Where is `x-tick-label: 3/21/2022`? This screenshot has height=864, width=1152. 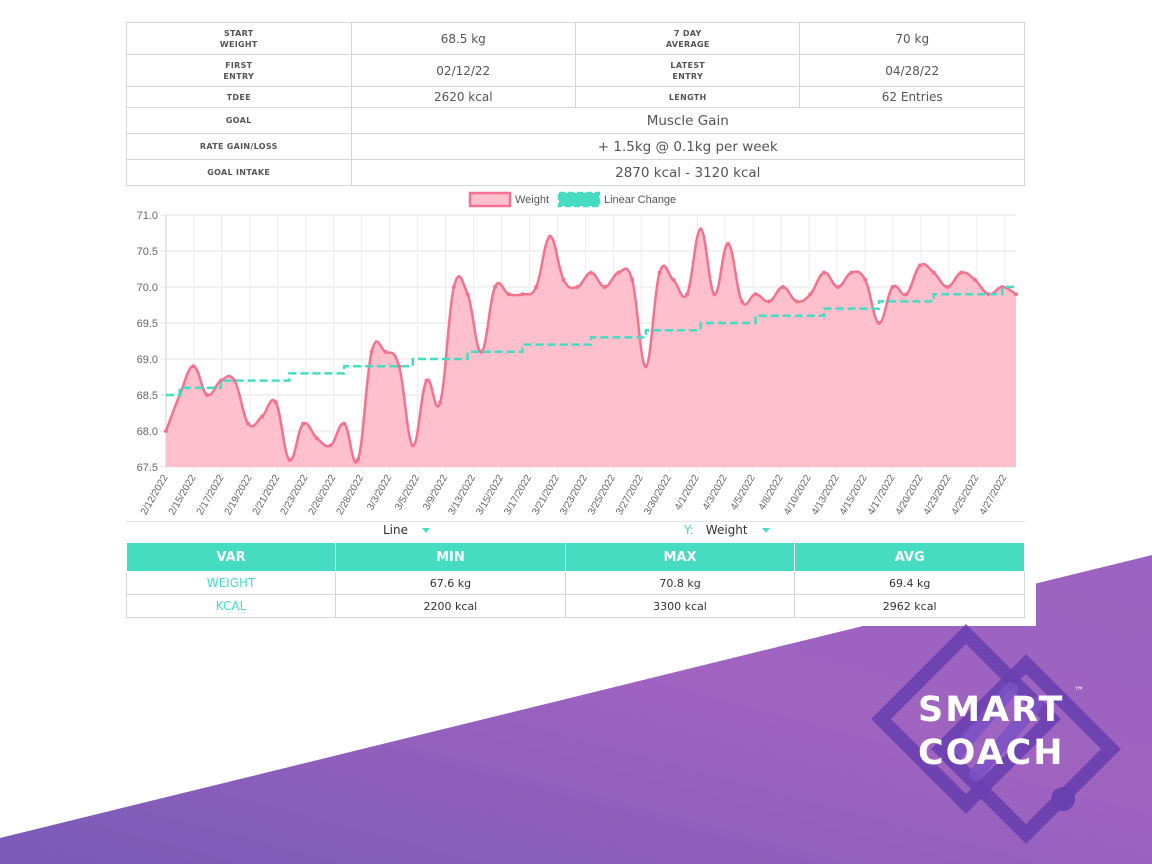 x-tick-label: 3/21/2022 is located at coordinates (546, 495).